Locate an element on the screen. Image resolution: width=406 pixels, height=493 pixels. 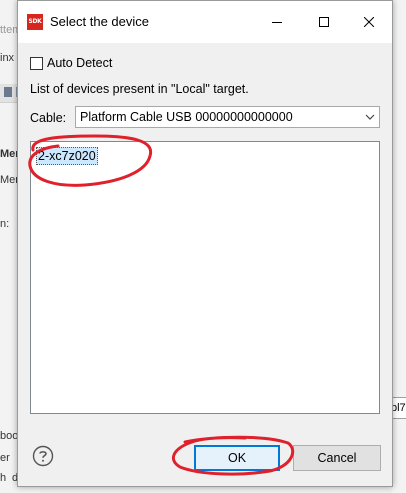
device-list-item: 2-xc7z020 is located at coordinates (67, 156).